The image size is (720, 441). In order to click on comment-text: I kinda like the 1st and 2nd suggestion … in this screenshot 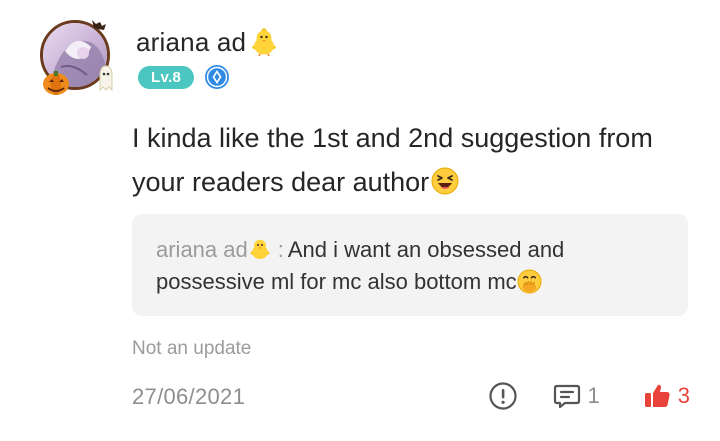, I will do `click(392, 160)`.